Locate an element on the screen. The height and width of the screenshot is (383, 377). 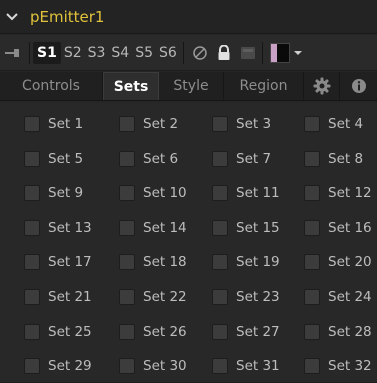
info-icon is located at coordinates (358, 86).